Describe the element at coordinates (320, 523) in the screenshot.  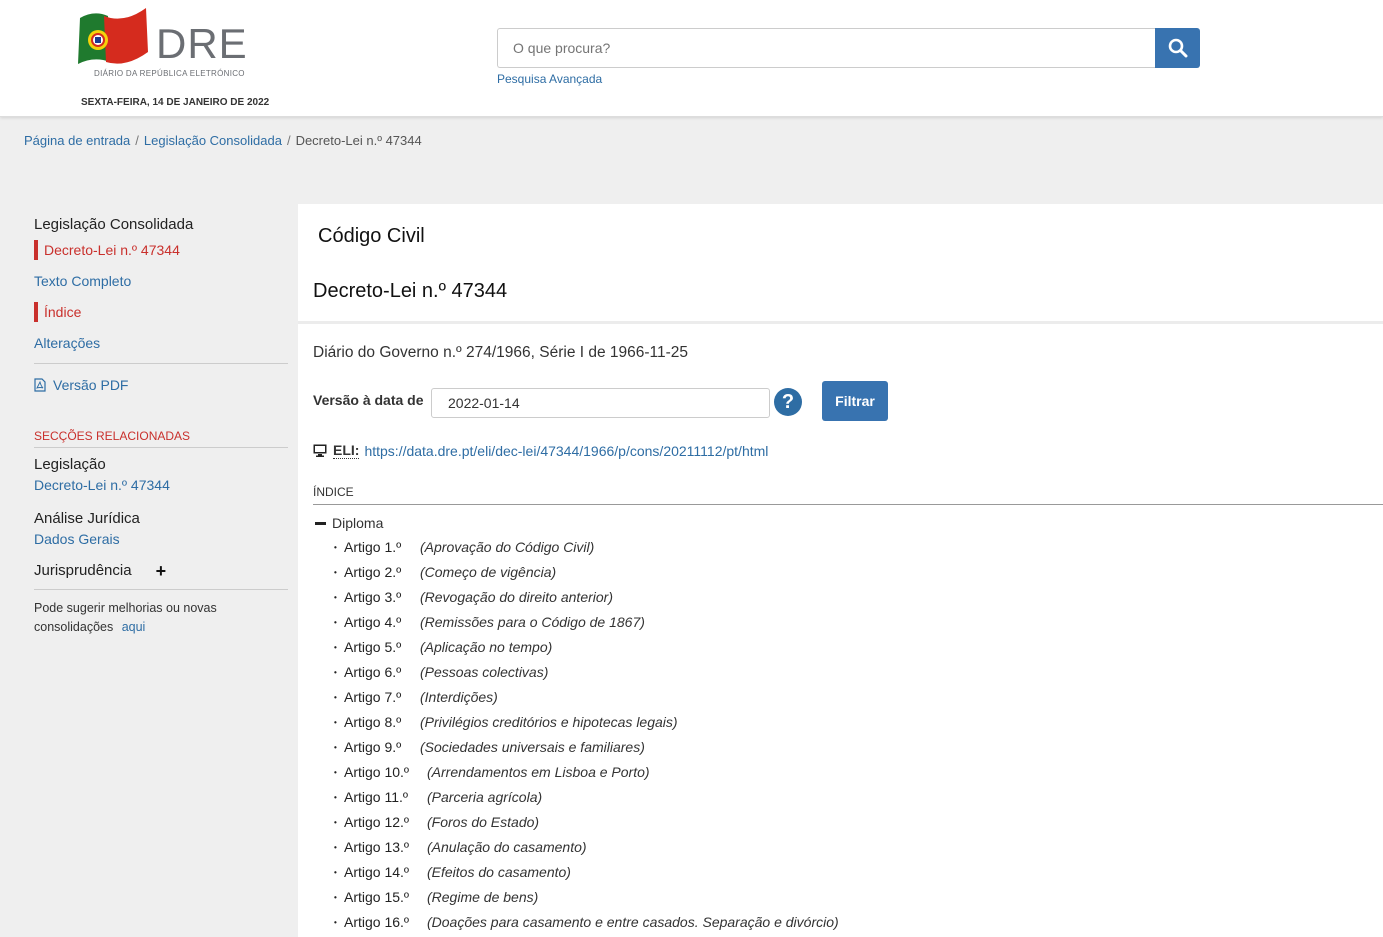
I see `collapse-minus-icon` at that location.